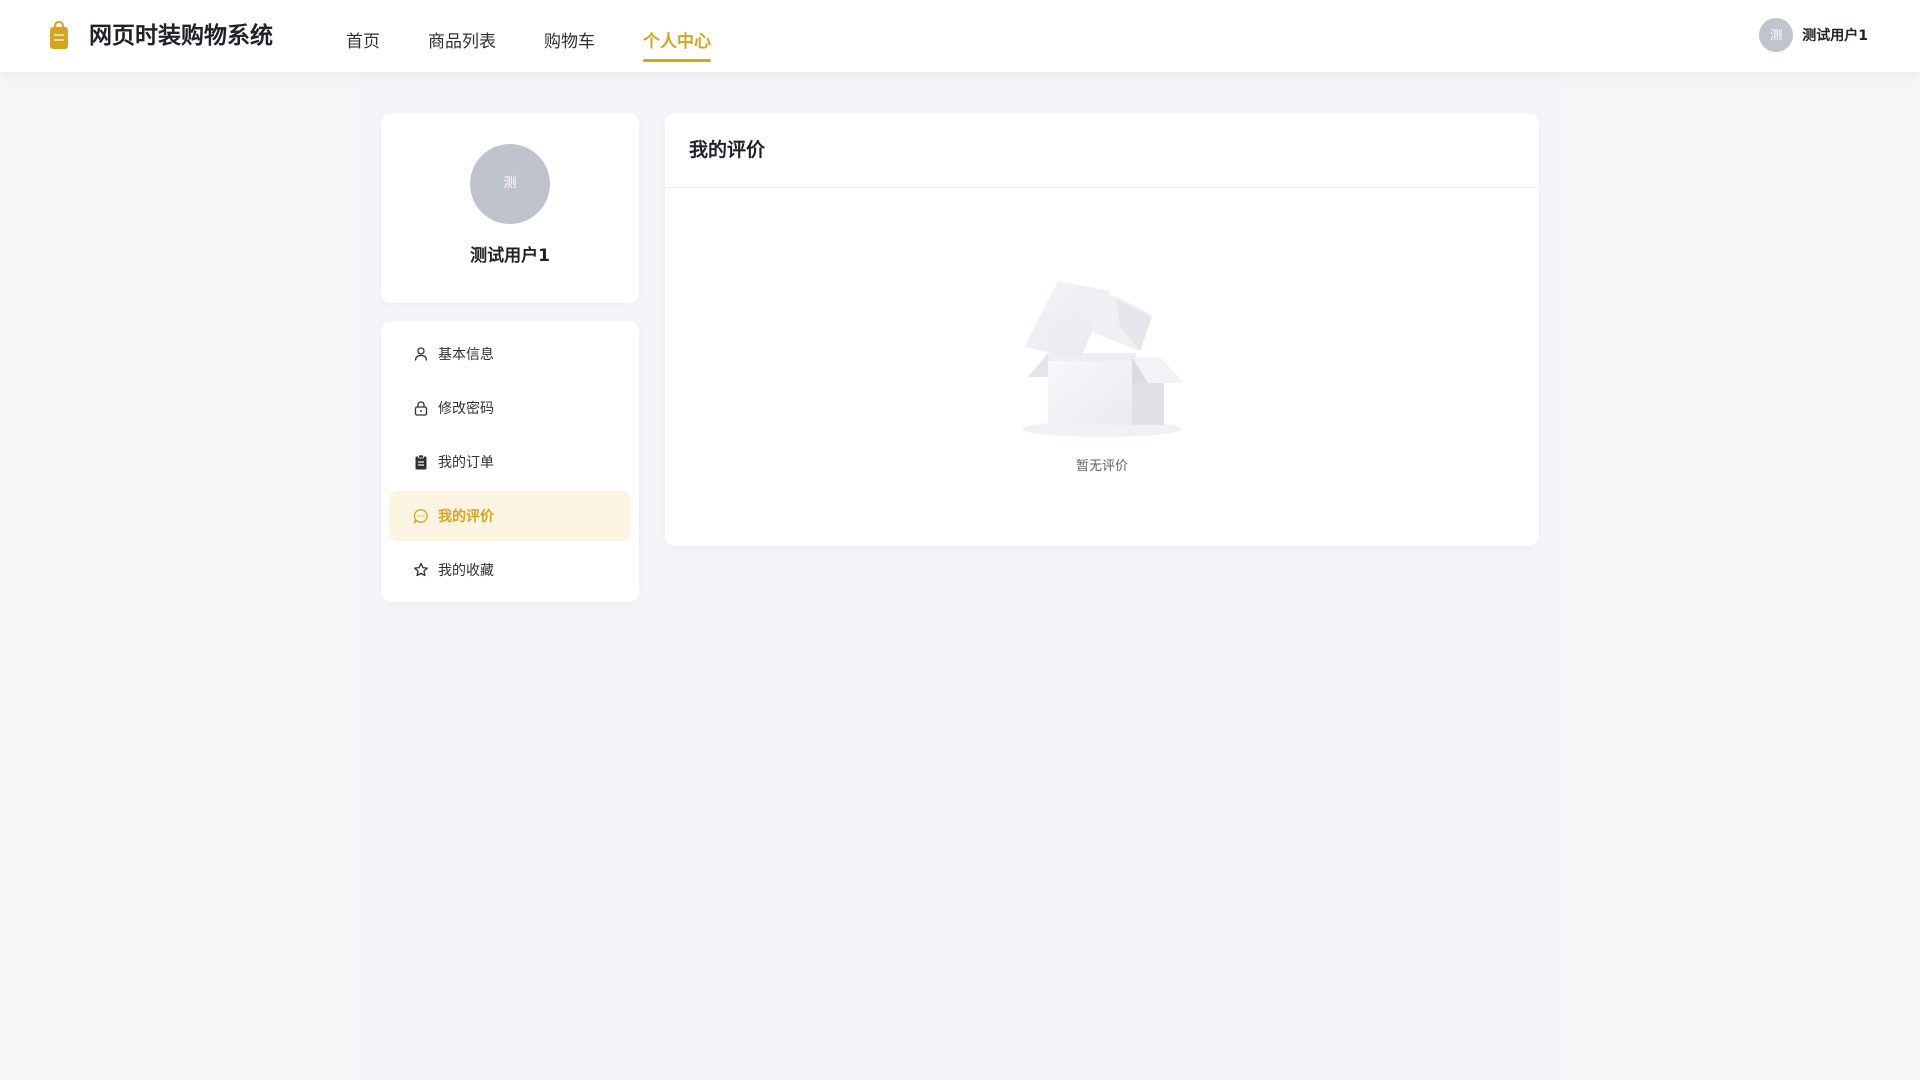 The width and height of the screenshot is (1920, 1080). I want to click on header-user-menu: 测 测试用户1, so click(1813, 35).